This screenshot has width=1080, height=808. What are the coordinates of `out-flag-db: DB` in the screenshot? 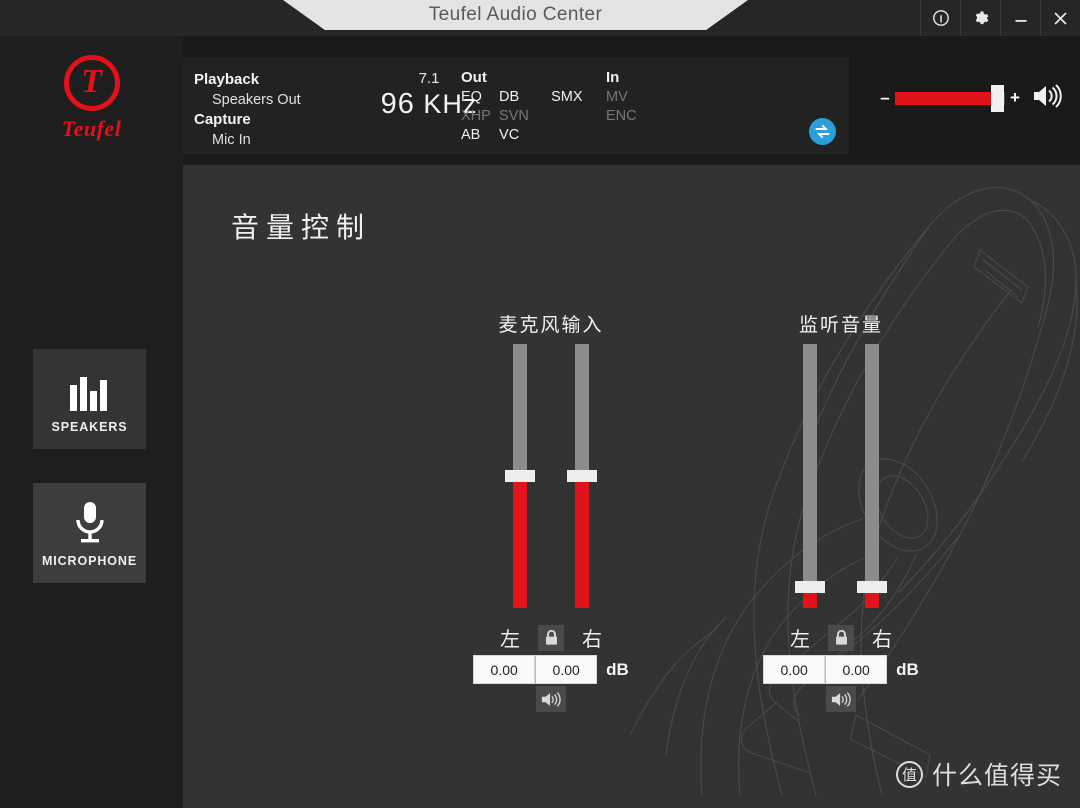 It's located at (523, 97).